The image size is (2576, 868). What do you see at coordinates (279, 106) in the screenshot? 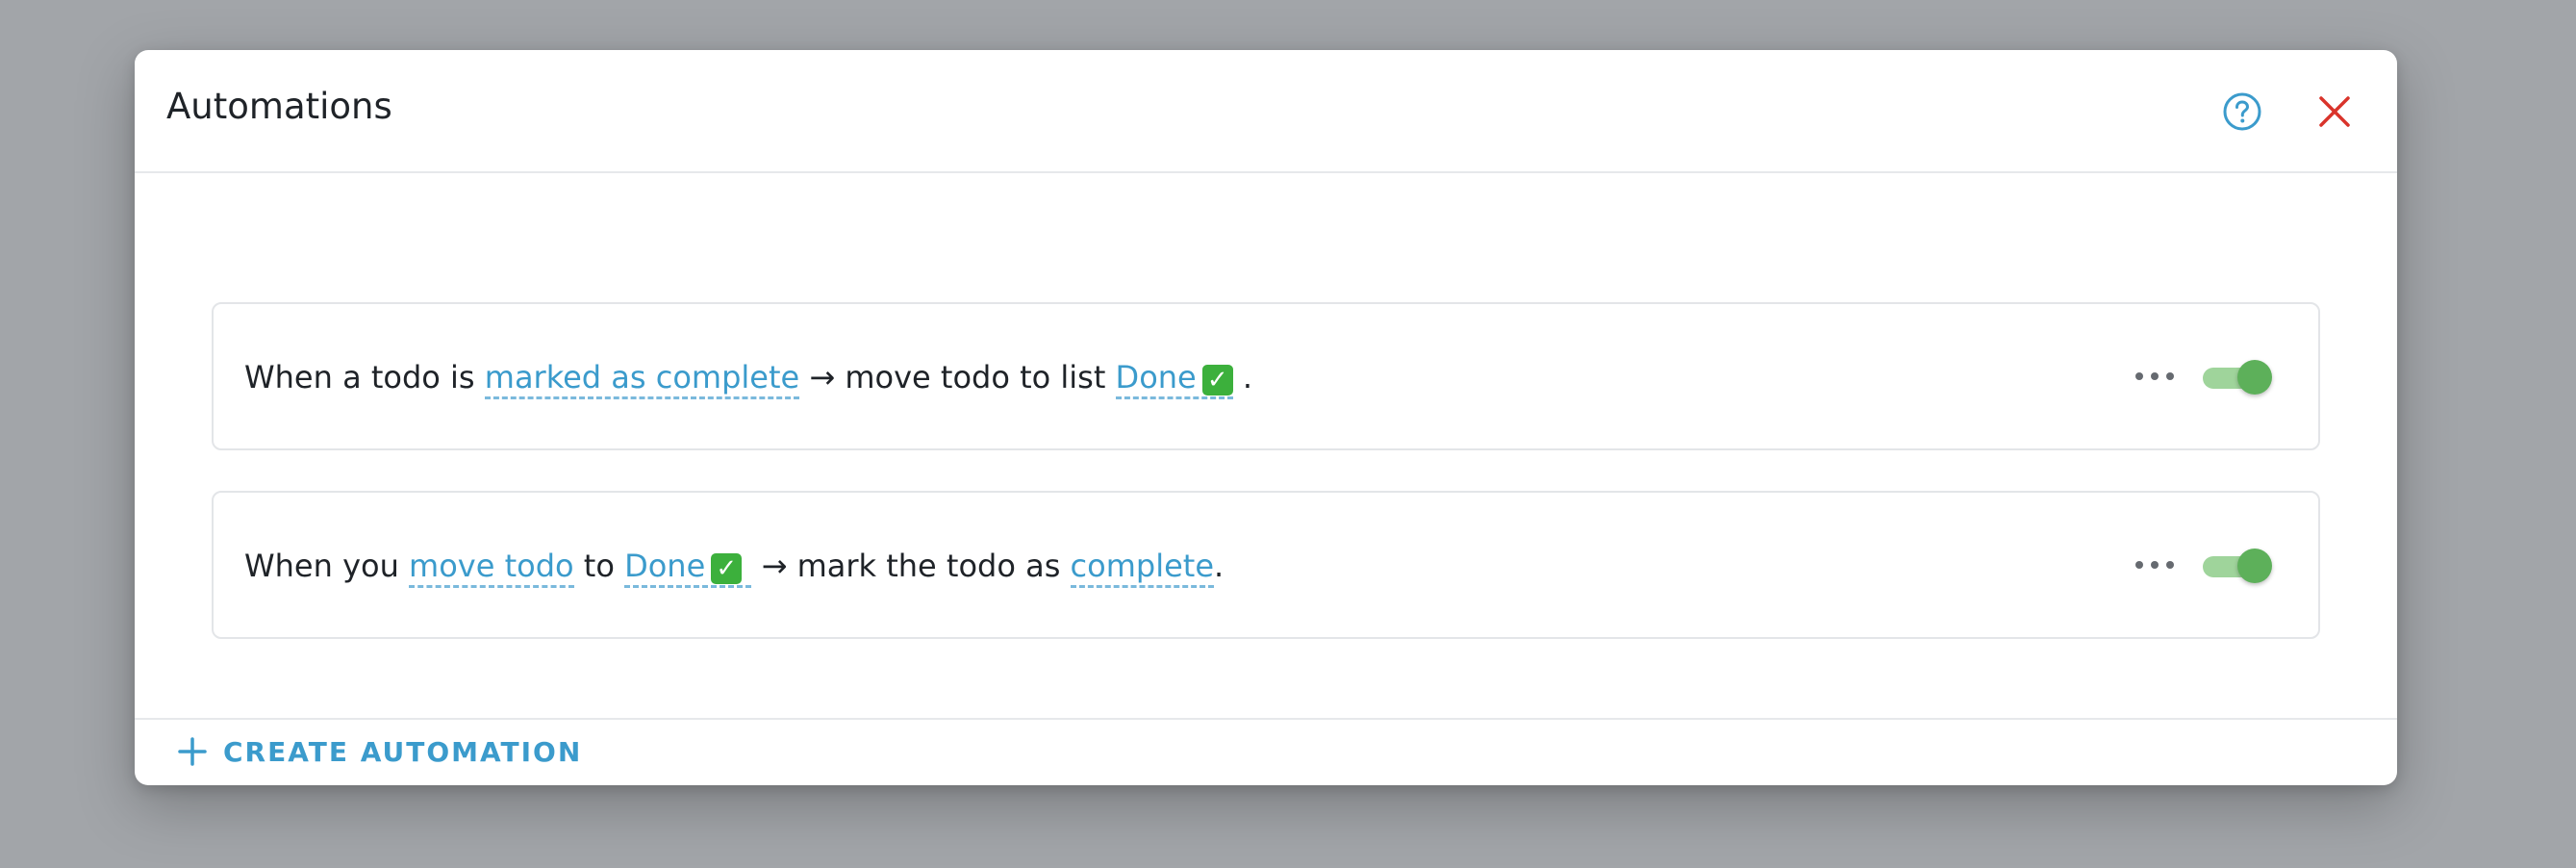
I see `dialog-title: Automations` at bounding box center [279, 106].